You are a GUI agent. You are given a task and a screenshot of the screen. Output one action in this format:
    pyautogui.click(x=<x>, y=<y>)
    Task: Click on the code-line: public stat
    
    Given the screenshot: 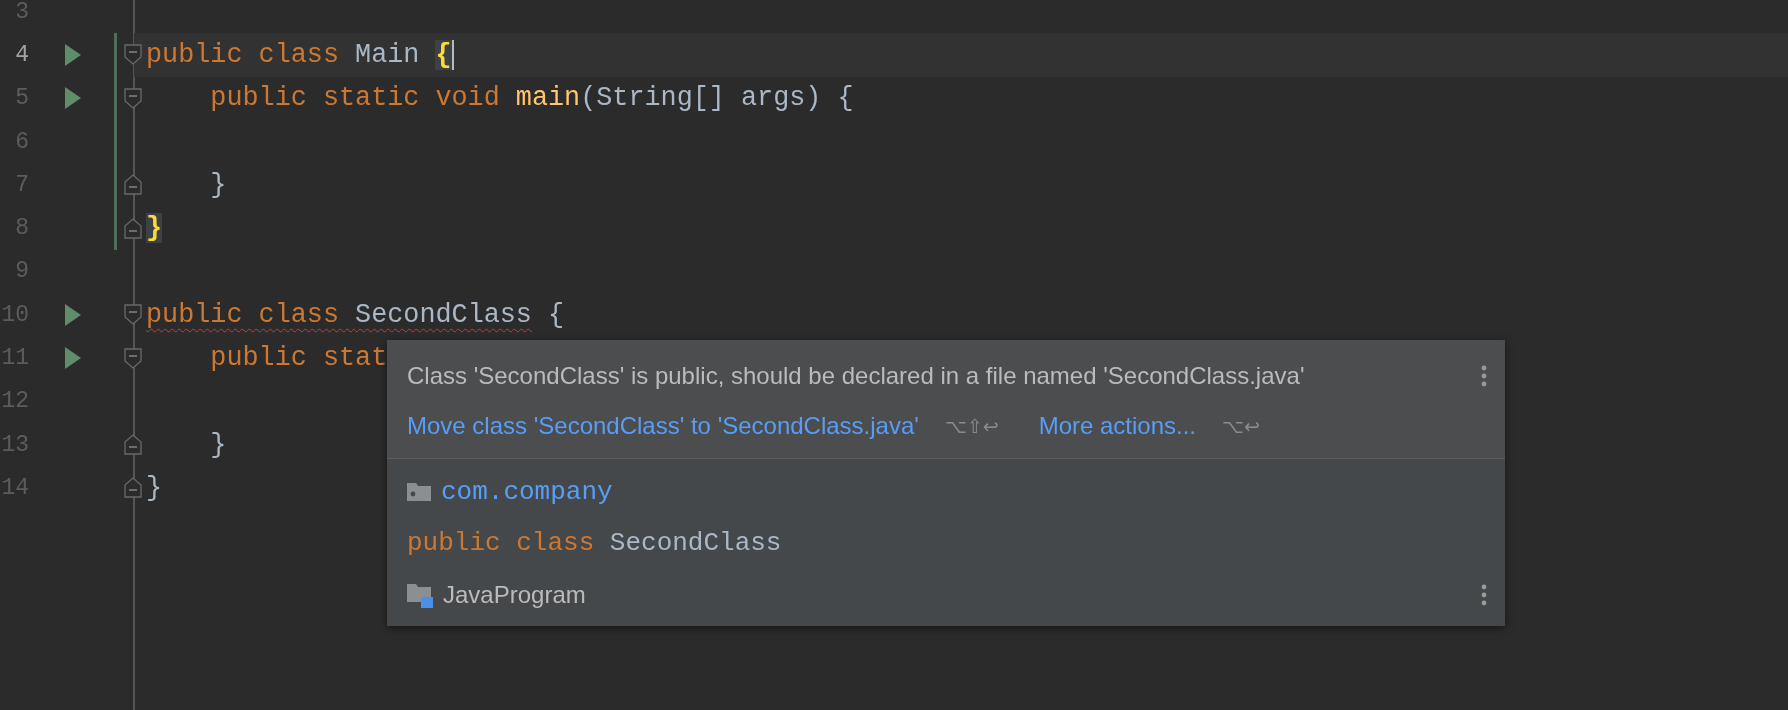 What is the action you would take?
    pyautogui.click(x=298, y=358)
    